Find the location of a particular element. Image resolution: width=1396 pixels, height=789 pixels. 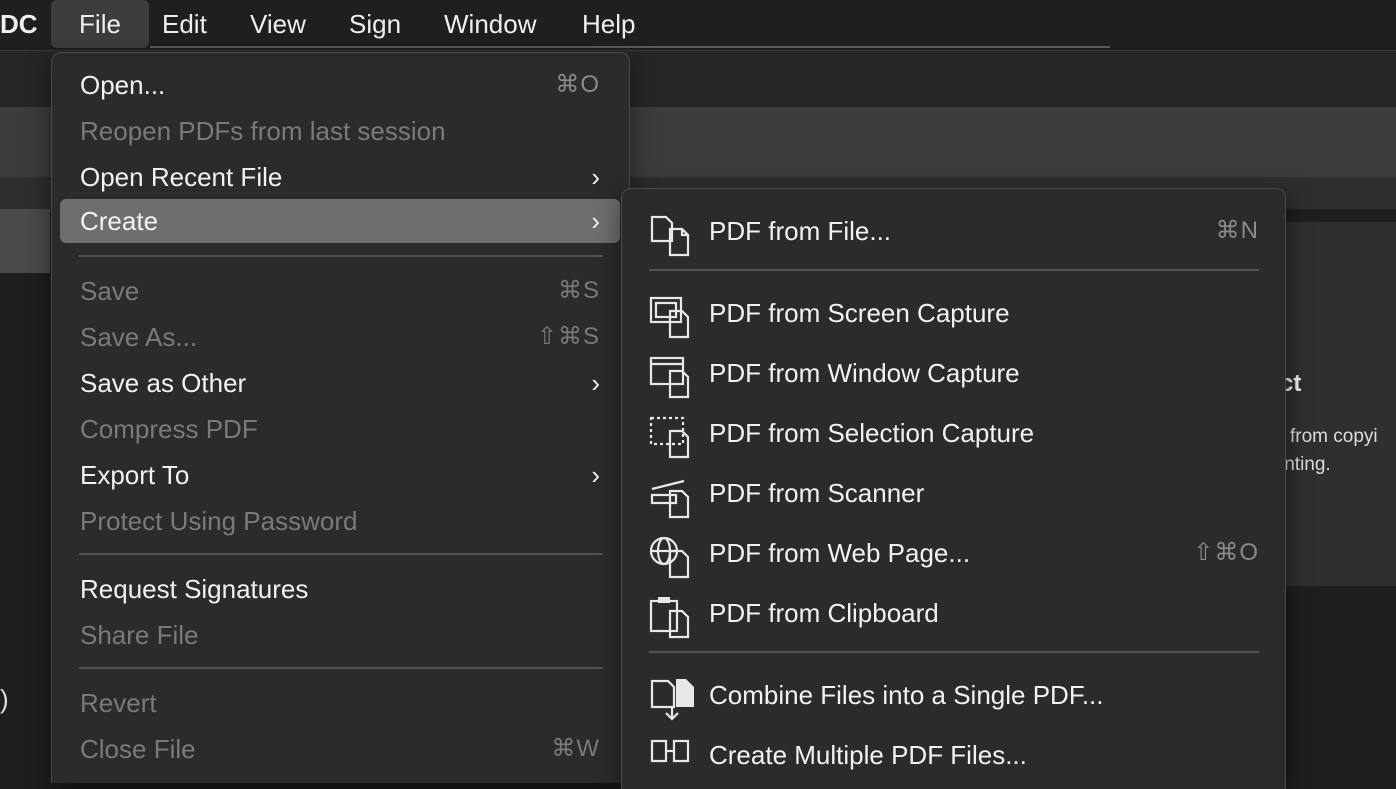

menu-item-label: Save as Other is located at coordinates (163, 383).